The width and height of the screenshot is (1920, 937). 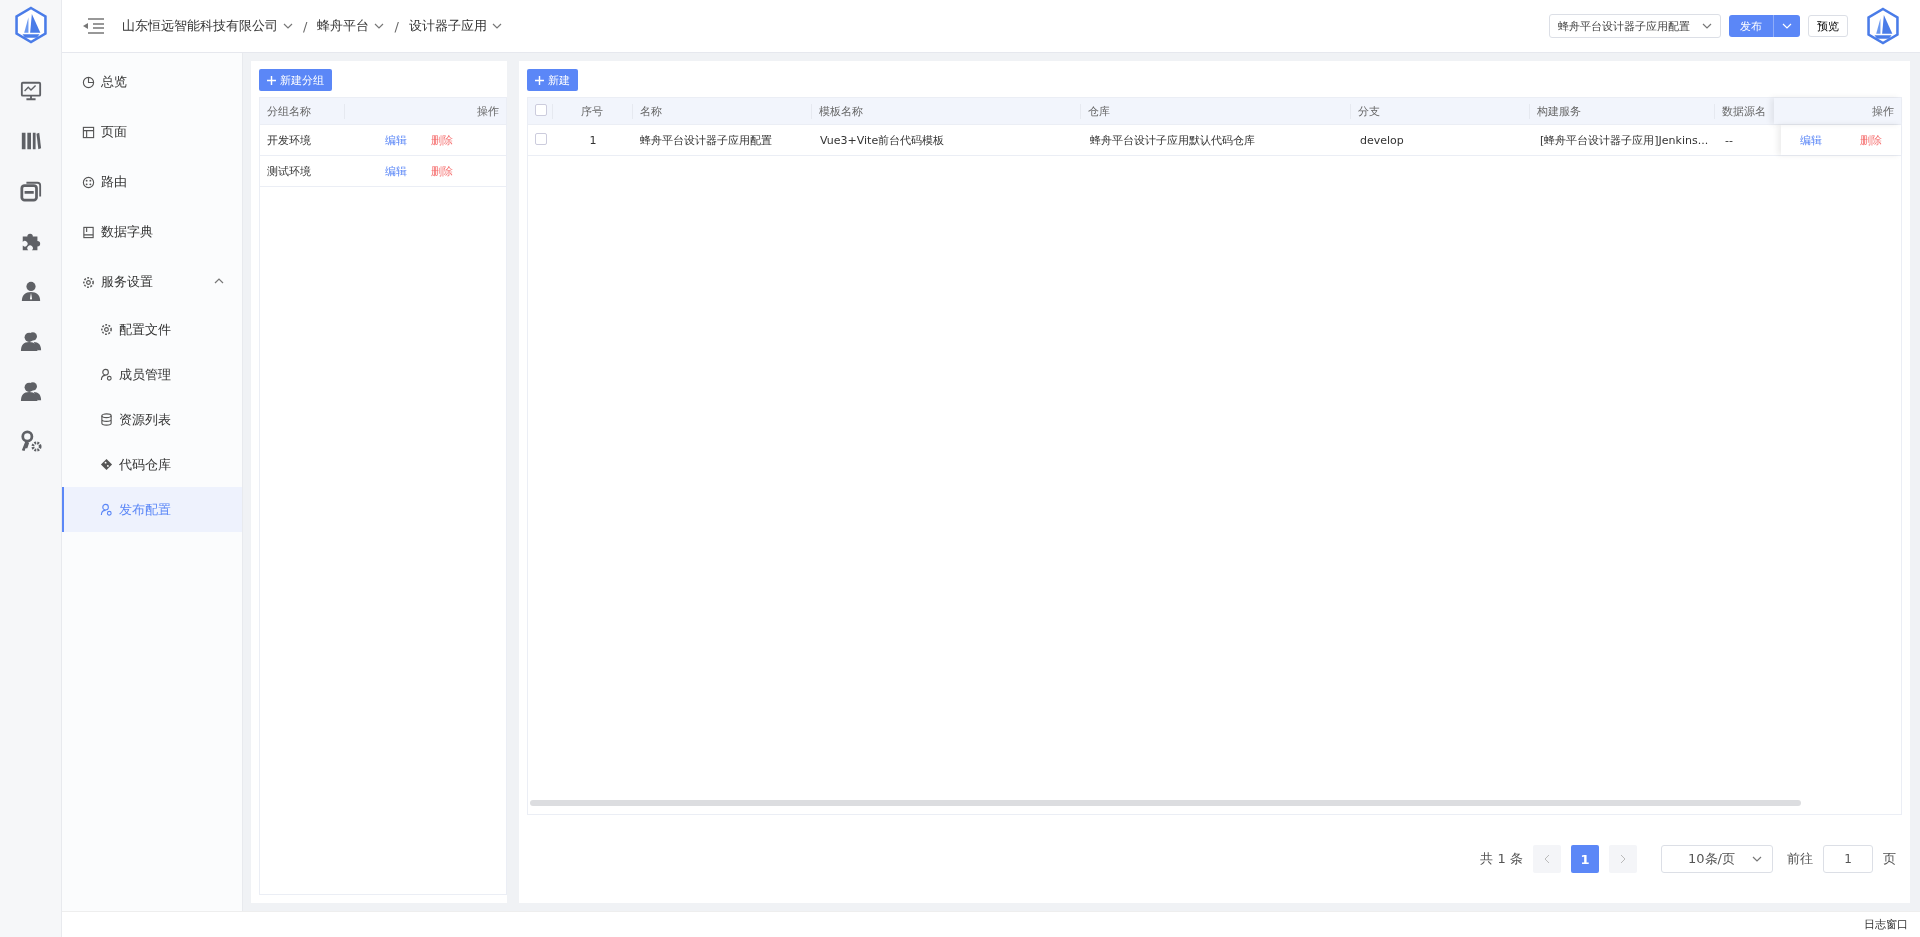 What do you see at coordinates (289, 140) in the screenshot?
I see `table-cell-text: 开发环境` at bounding box center [289, 140].